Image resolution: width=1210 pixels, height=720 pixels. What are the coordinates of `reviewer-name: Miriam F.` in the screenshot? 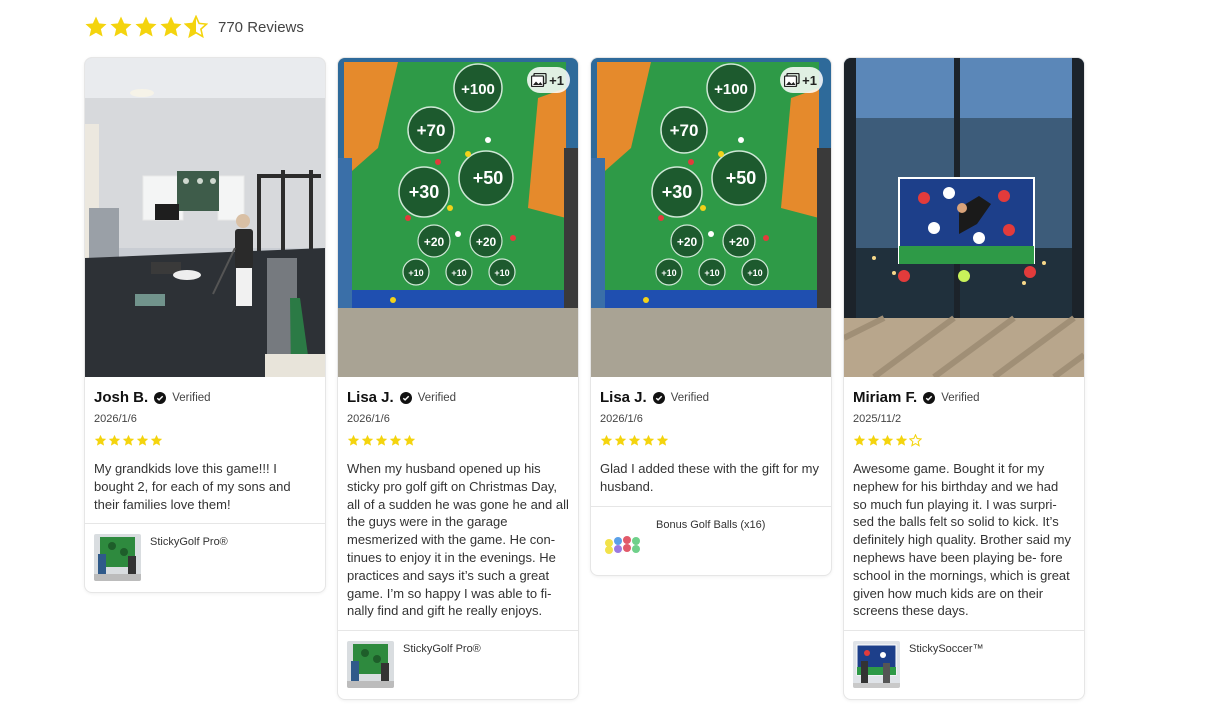 It's located at (885, 397).